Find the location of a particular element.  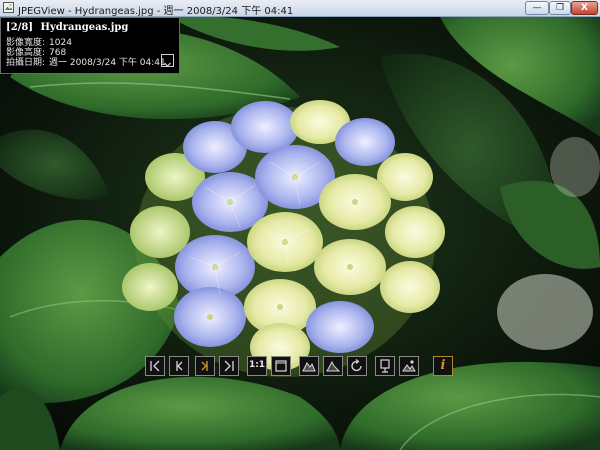

previous-image-icon is located at coordinates (179, 366).